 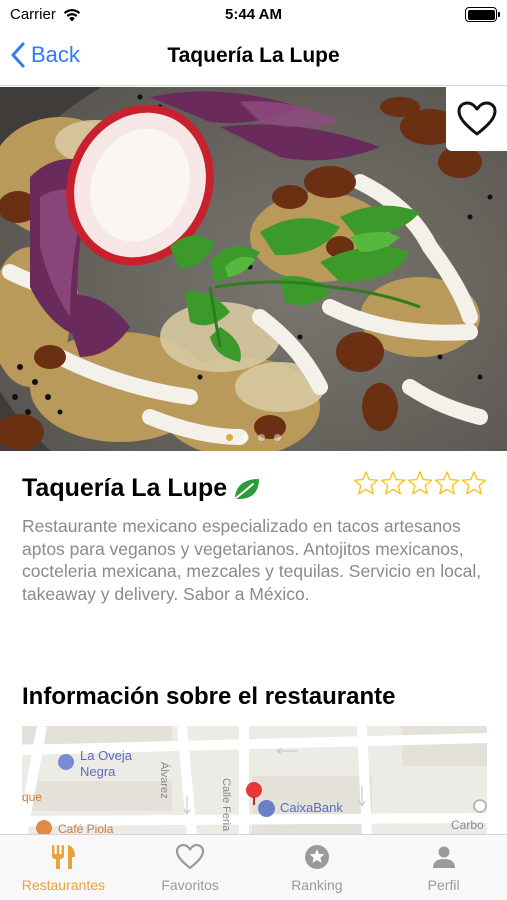 I want to click on page-title: Taquería La Lupe, so click(x=253, y=55).